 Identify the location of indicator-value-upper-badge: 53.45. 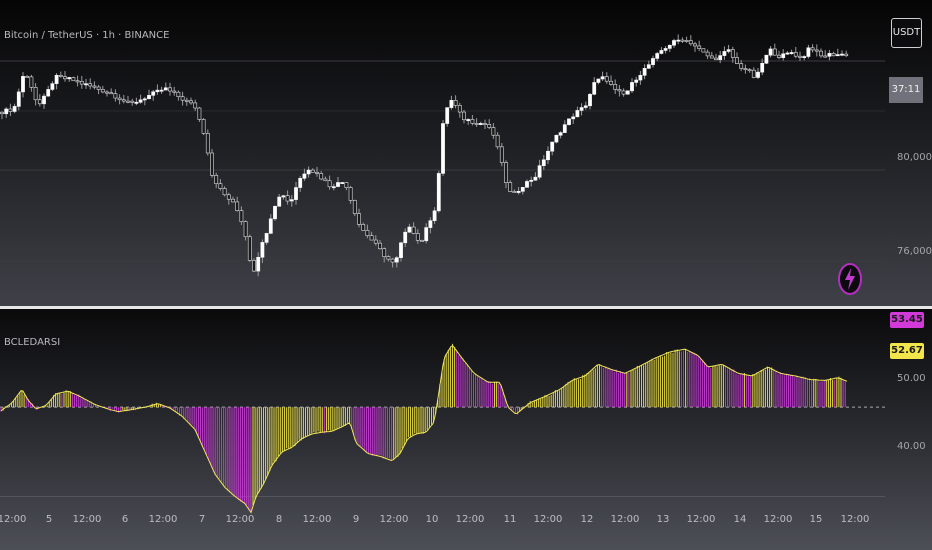
(907, 320).